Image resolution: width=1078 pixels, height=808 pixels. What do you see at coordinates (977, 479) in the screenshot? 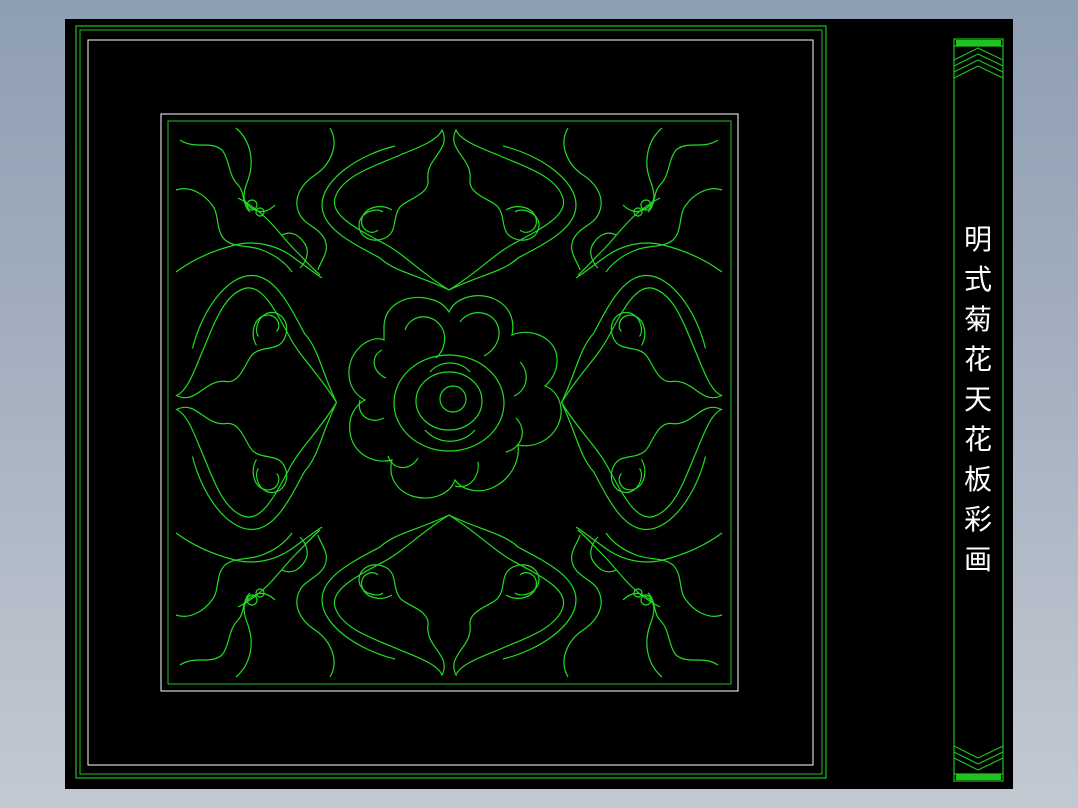
I see `title-char: 板` at bounding box center [977, 479].